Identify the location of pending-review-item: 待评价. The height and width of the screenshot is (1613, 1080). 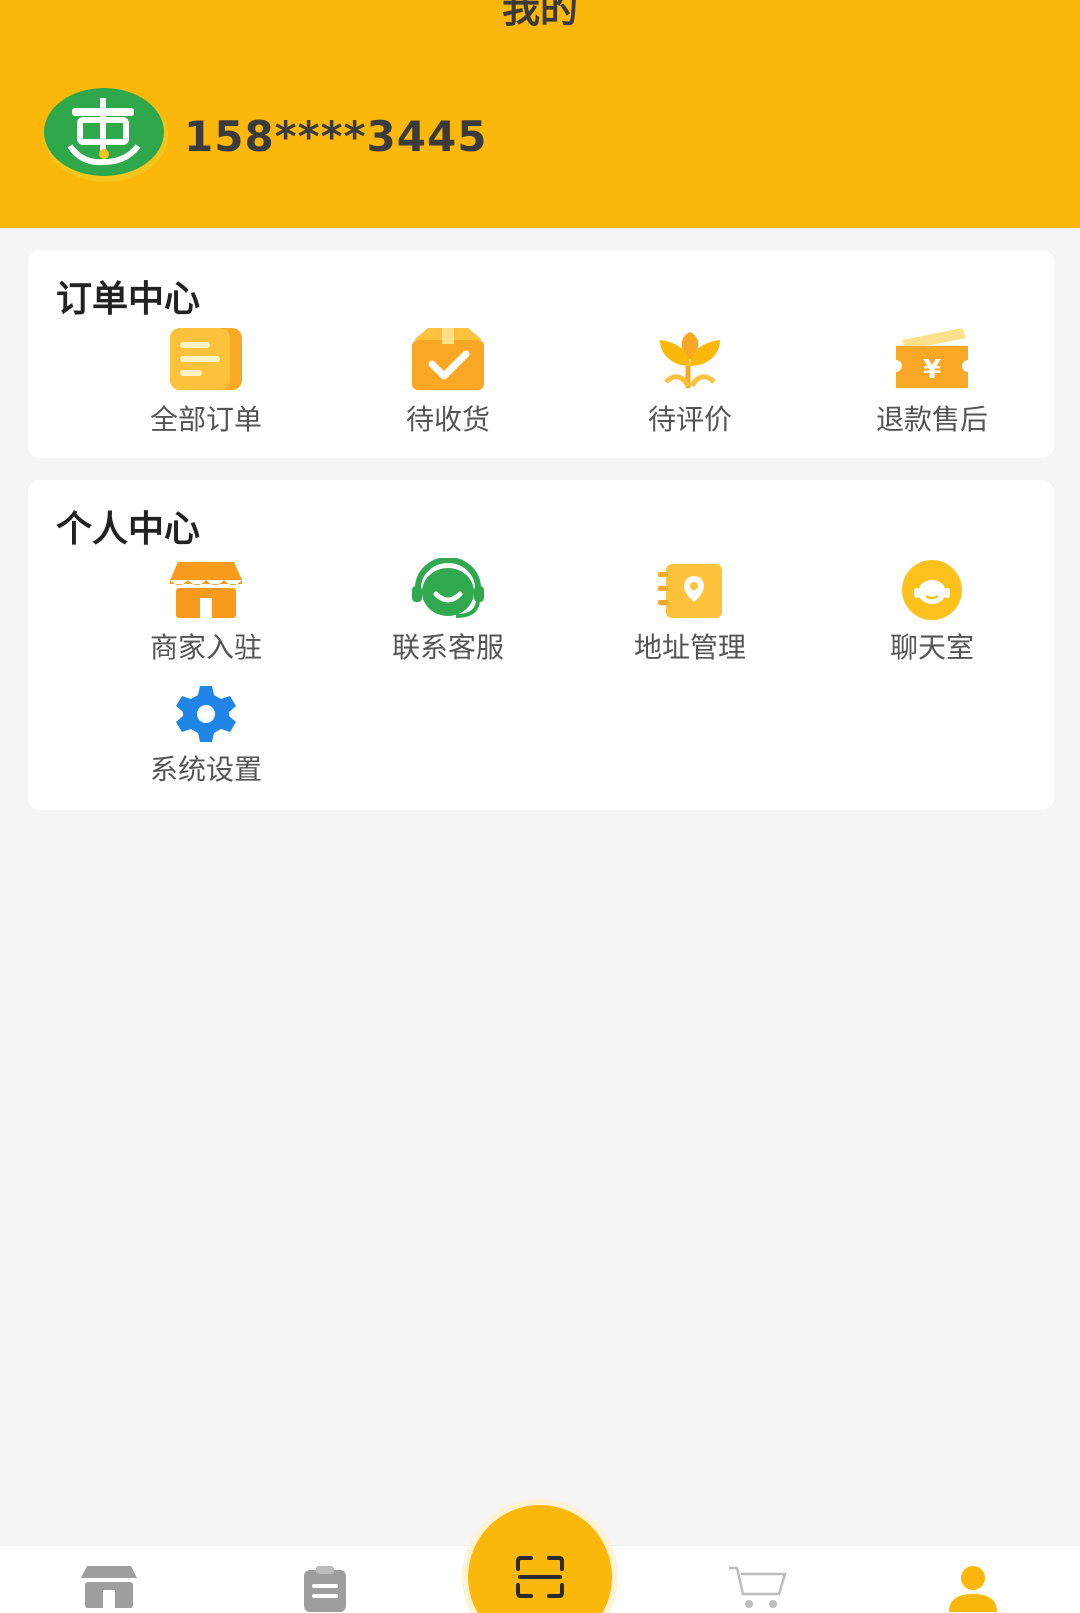
(690, 380).